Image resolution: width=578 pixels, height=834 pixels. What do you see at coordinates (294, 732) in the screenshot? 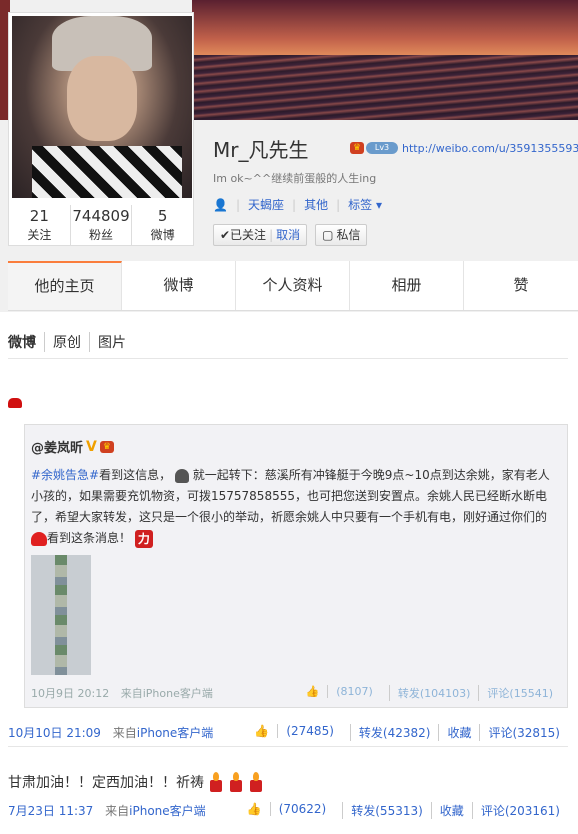
I see `like-button: 👍 (27485)` at bounding box center [294, 732].